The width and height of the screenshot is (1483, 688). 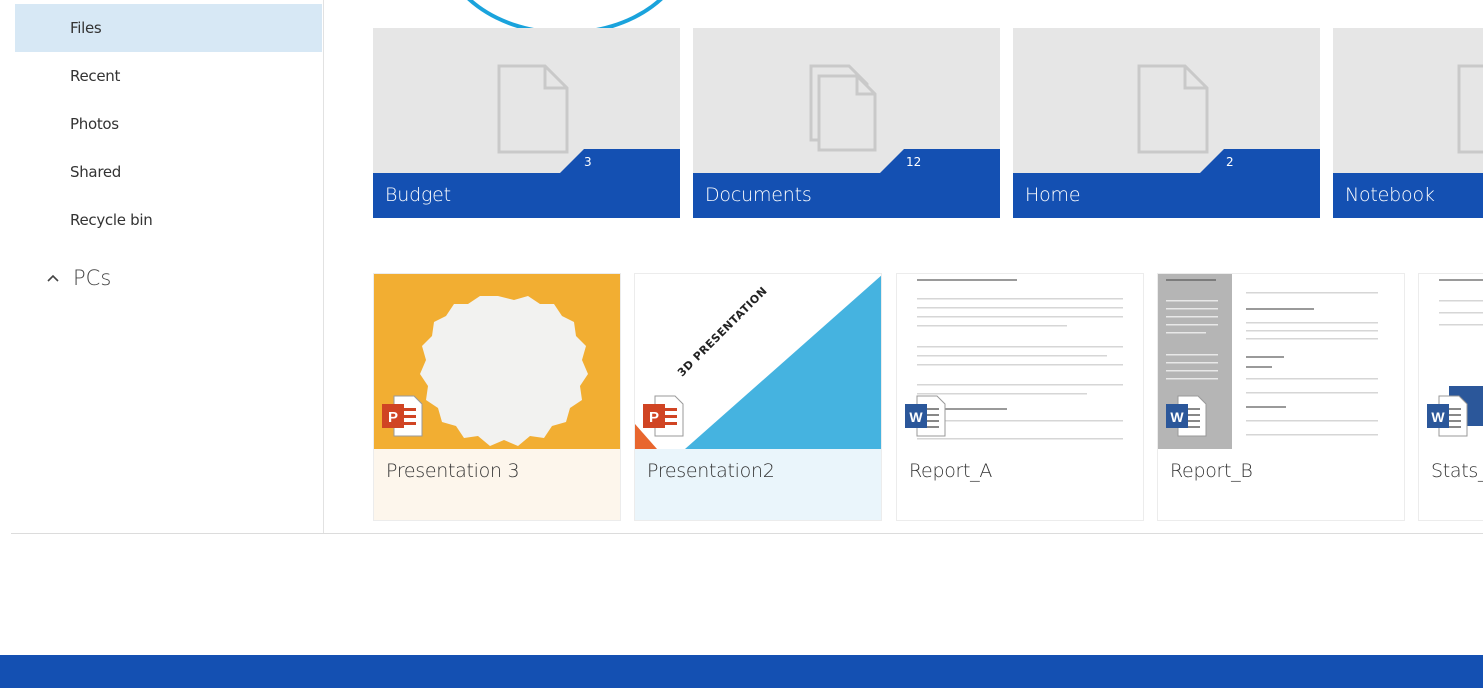 I want to click on file-tile-presentation-3: P Presentation 3, so click(x=497, y=397).